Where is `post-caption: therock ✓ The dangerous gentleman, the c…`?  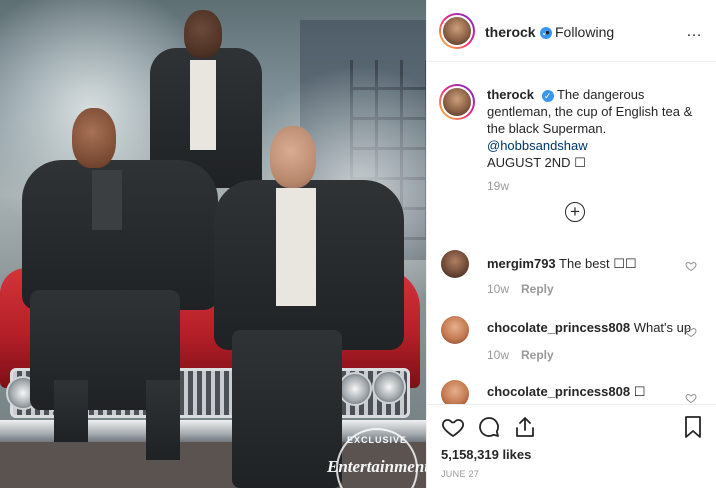
post-caption: therock ✓ The dangerous gentleman, the c… is located at coordinates (596, 128).